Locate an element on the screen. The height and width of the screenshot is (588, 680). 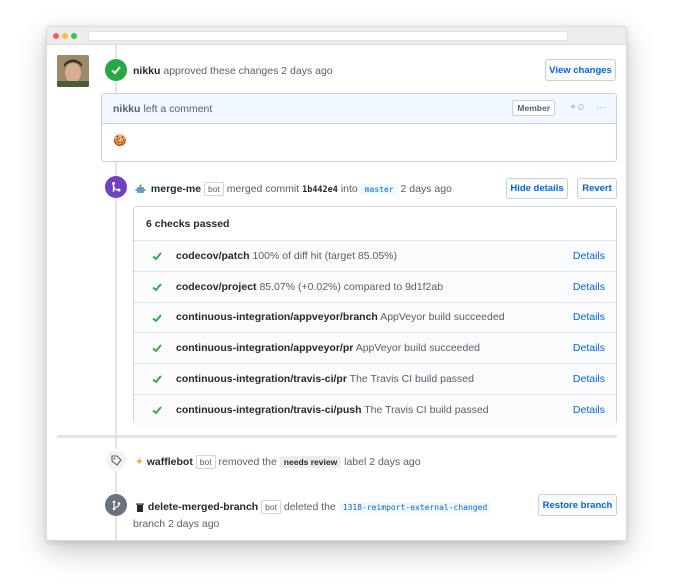
revert-button: Revert is located at coordinates (597, 188).